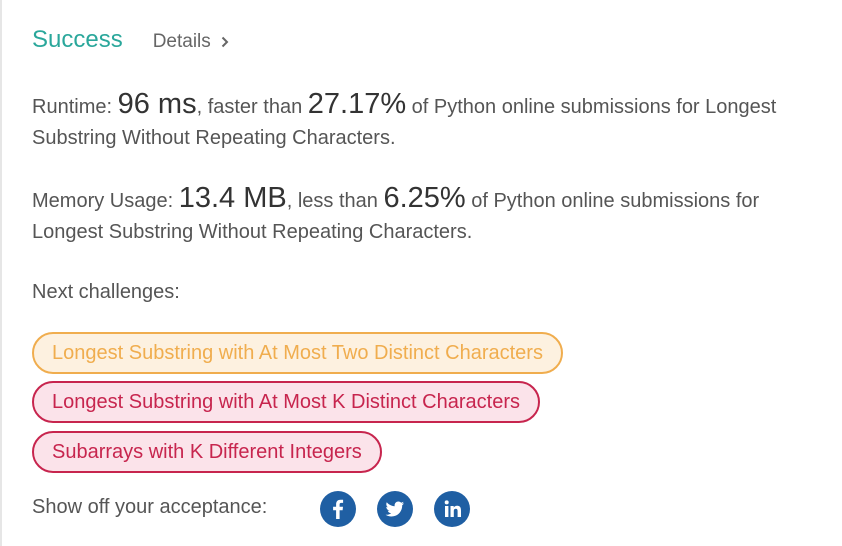 Image resolution: width=842 pixels, height=546 pixels. Describe the element at coordinates (357, 104) in the screenshot. I see `runtime-percent: 27.17%` at that location.